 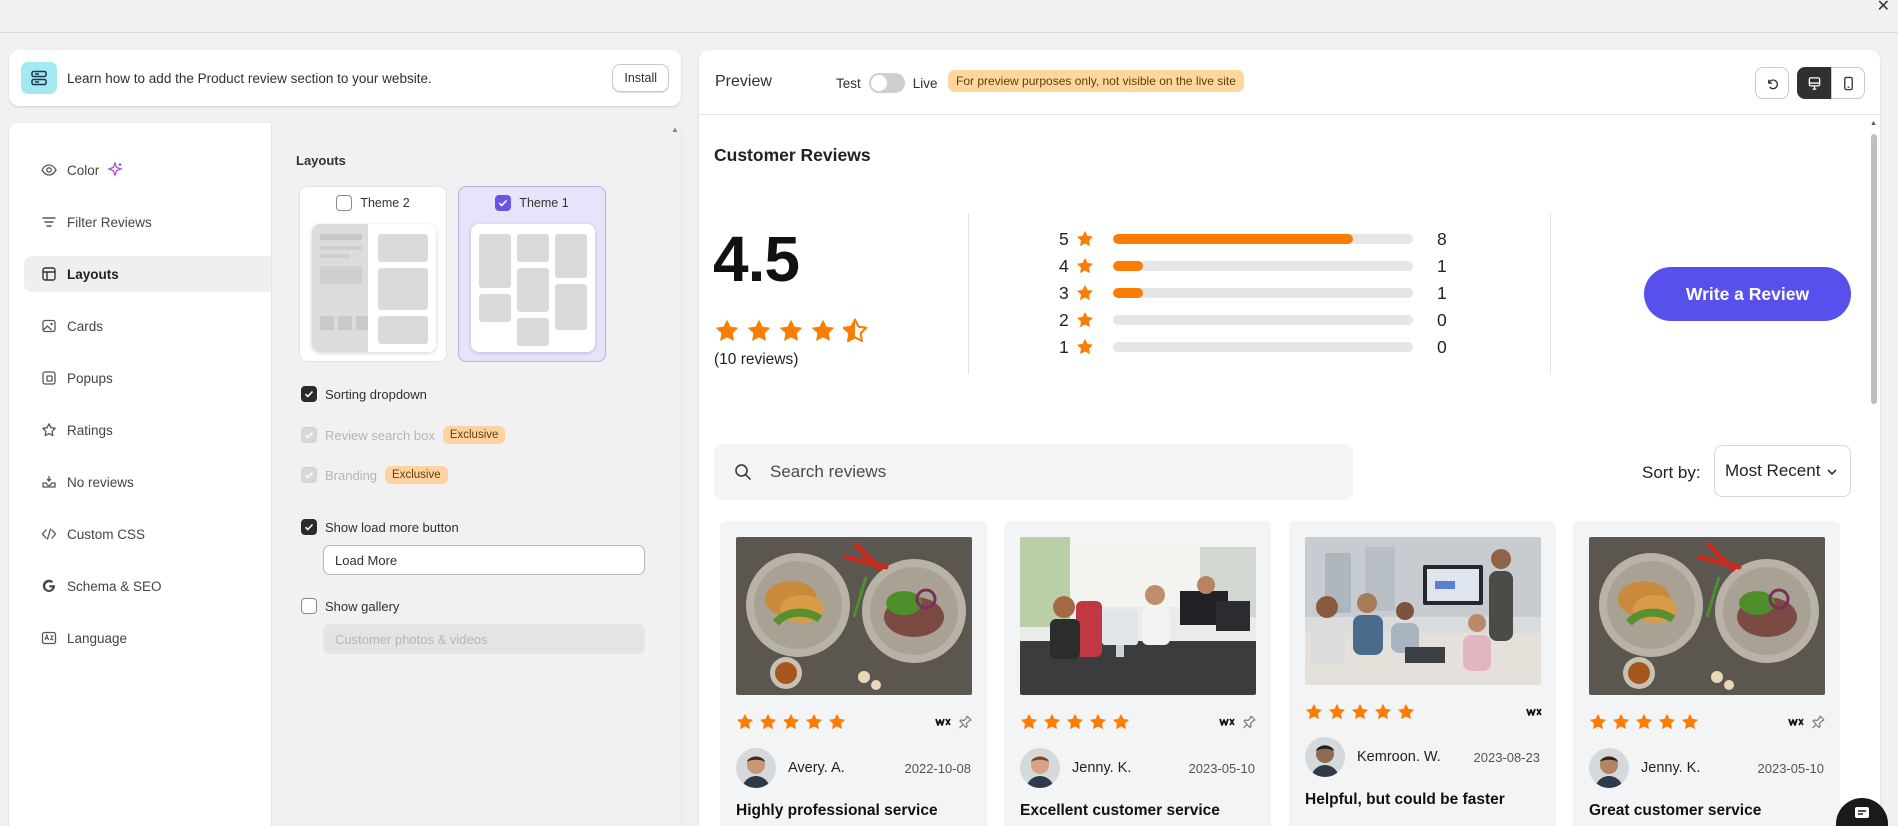 I want to click on undo-button, so click(x=1772, y=83).